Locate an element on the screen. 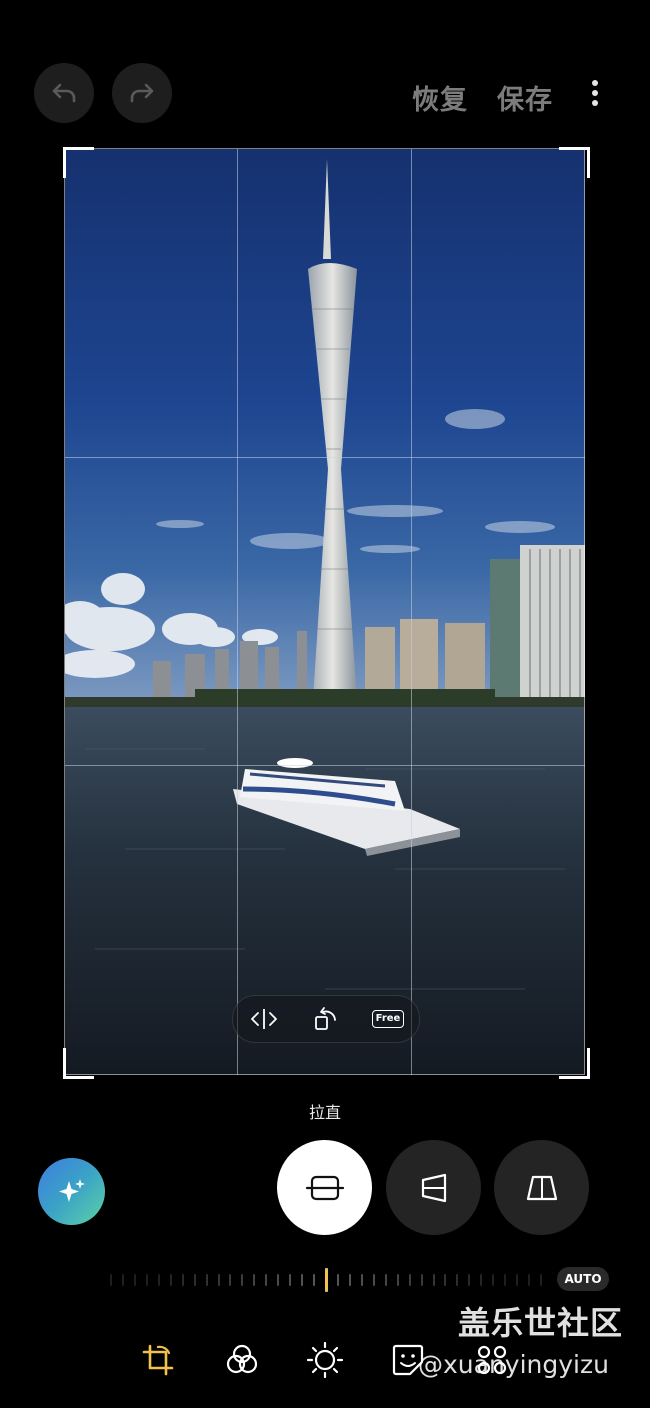  sticker-icon is located at coordinates (408, 1360).